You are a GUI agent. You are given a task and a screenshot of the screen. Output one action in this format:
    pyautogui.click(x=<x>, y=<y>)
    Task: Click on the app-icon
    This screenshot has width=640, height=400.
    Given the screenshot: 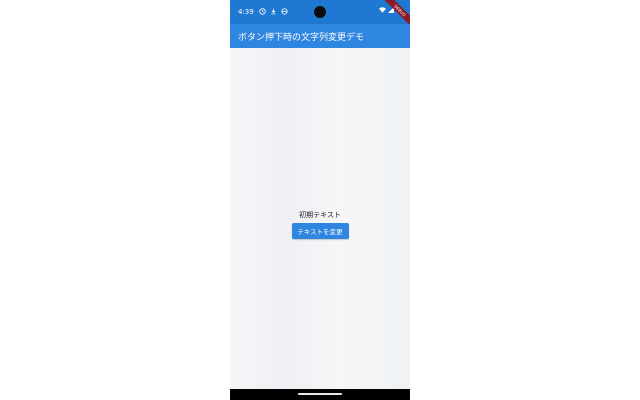 What is the action you would take?
    pyautogui.click(x=284, y=12)
    